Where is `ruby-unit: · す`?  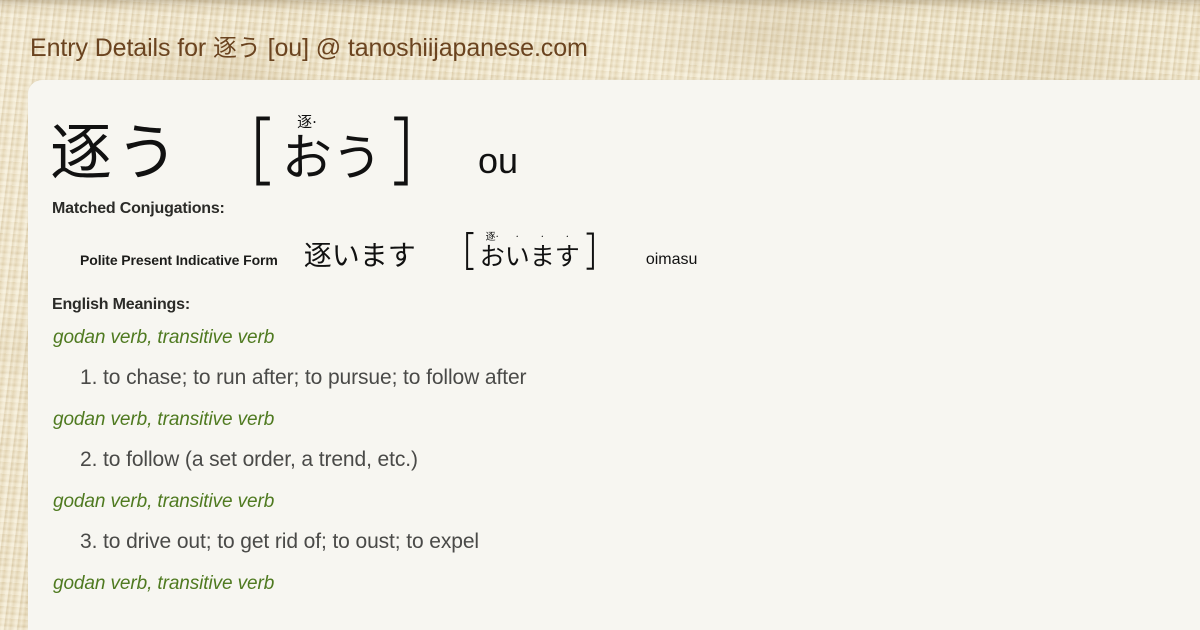
ruby-unit: · す is located at coordinates (567, 251).